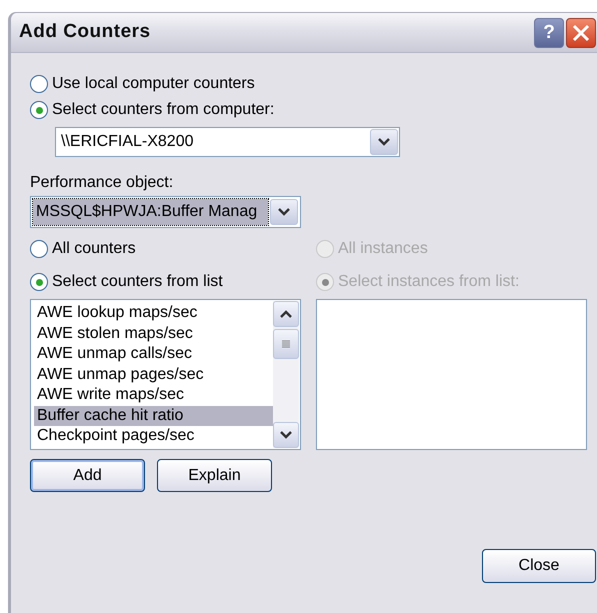 Image resolution: width=597 pixels, height=613 pixels. I want to click on grip-icon, so click(286, 344).